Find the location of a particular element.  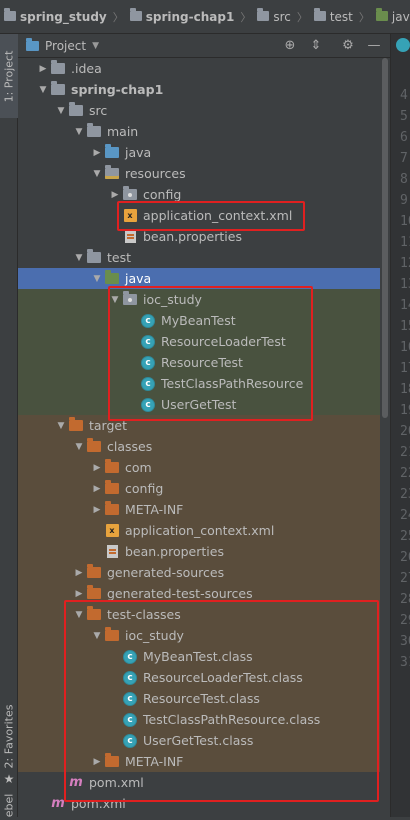

tab-favorites: 2: Favorites is located at coordinates (9, 736).